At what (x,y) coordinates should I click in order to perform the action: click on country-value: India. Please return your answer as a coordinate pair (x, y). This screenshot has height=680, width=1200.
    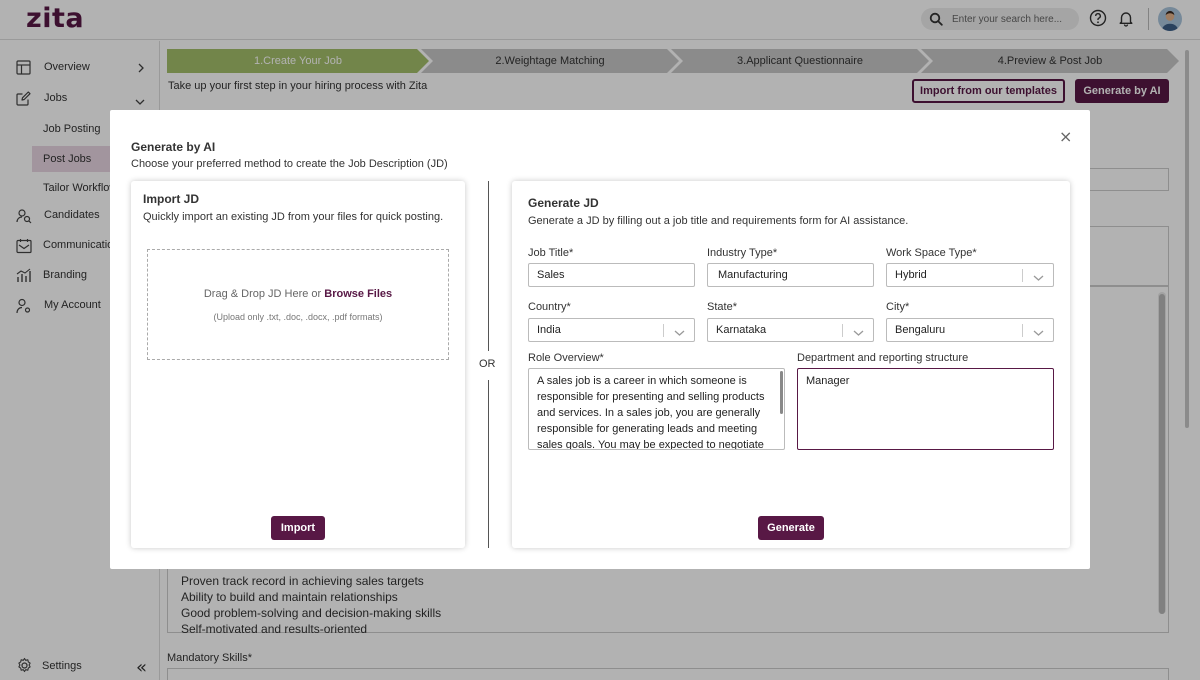
    Looking at the image, I should click on (549, 330).